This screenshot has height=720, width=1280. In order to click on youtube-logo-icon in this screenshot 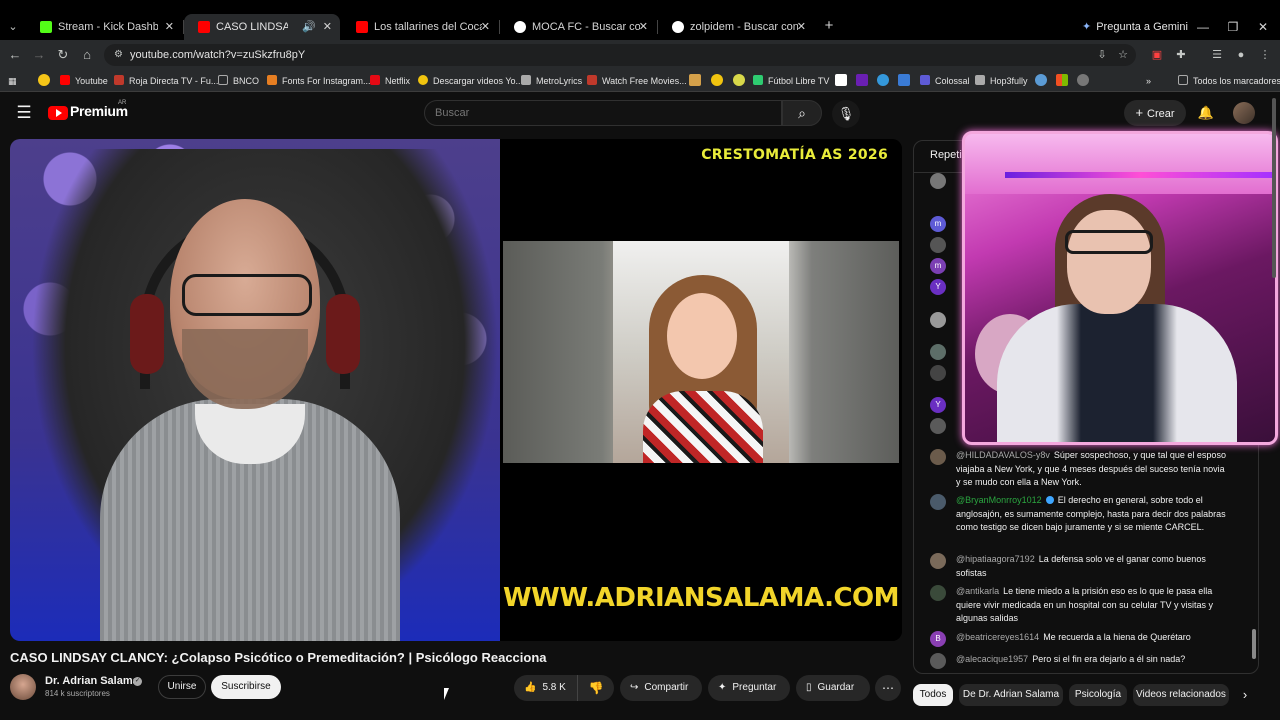, I will do `click(58, 113)`.